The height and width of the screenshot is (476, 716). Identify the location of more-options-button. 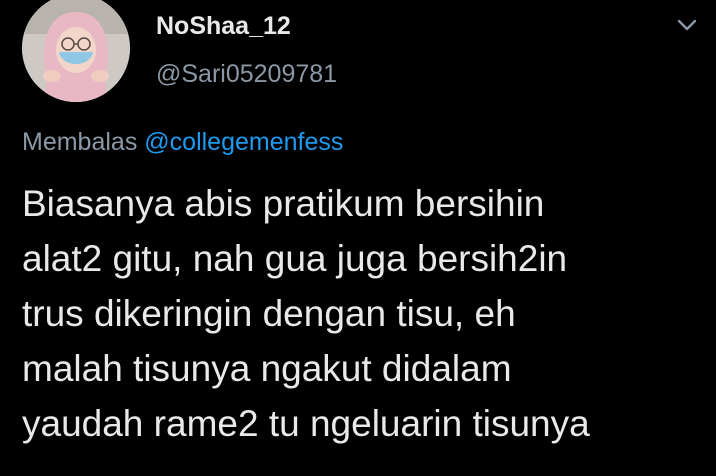
(687, 25).